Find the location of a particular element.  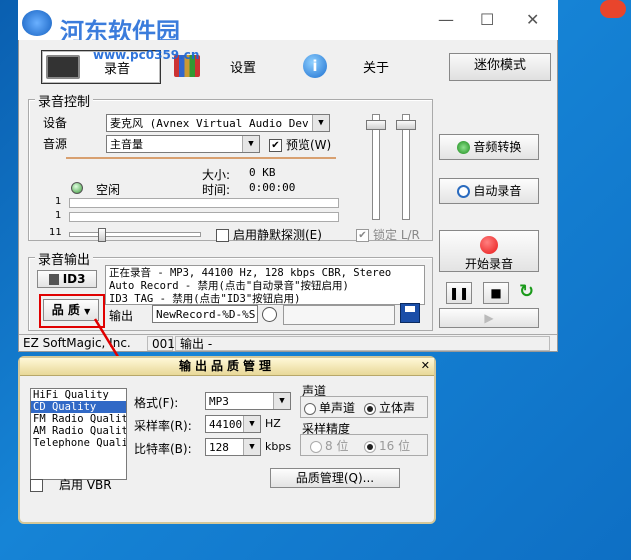

preview-checkbox: ✔ 预览(W) is located at coordinates (300, 144).